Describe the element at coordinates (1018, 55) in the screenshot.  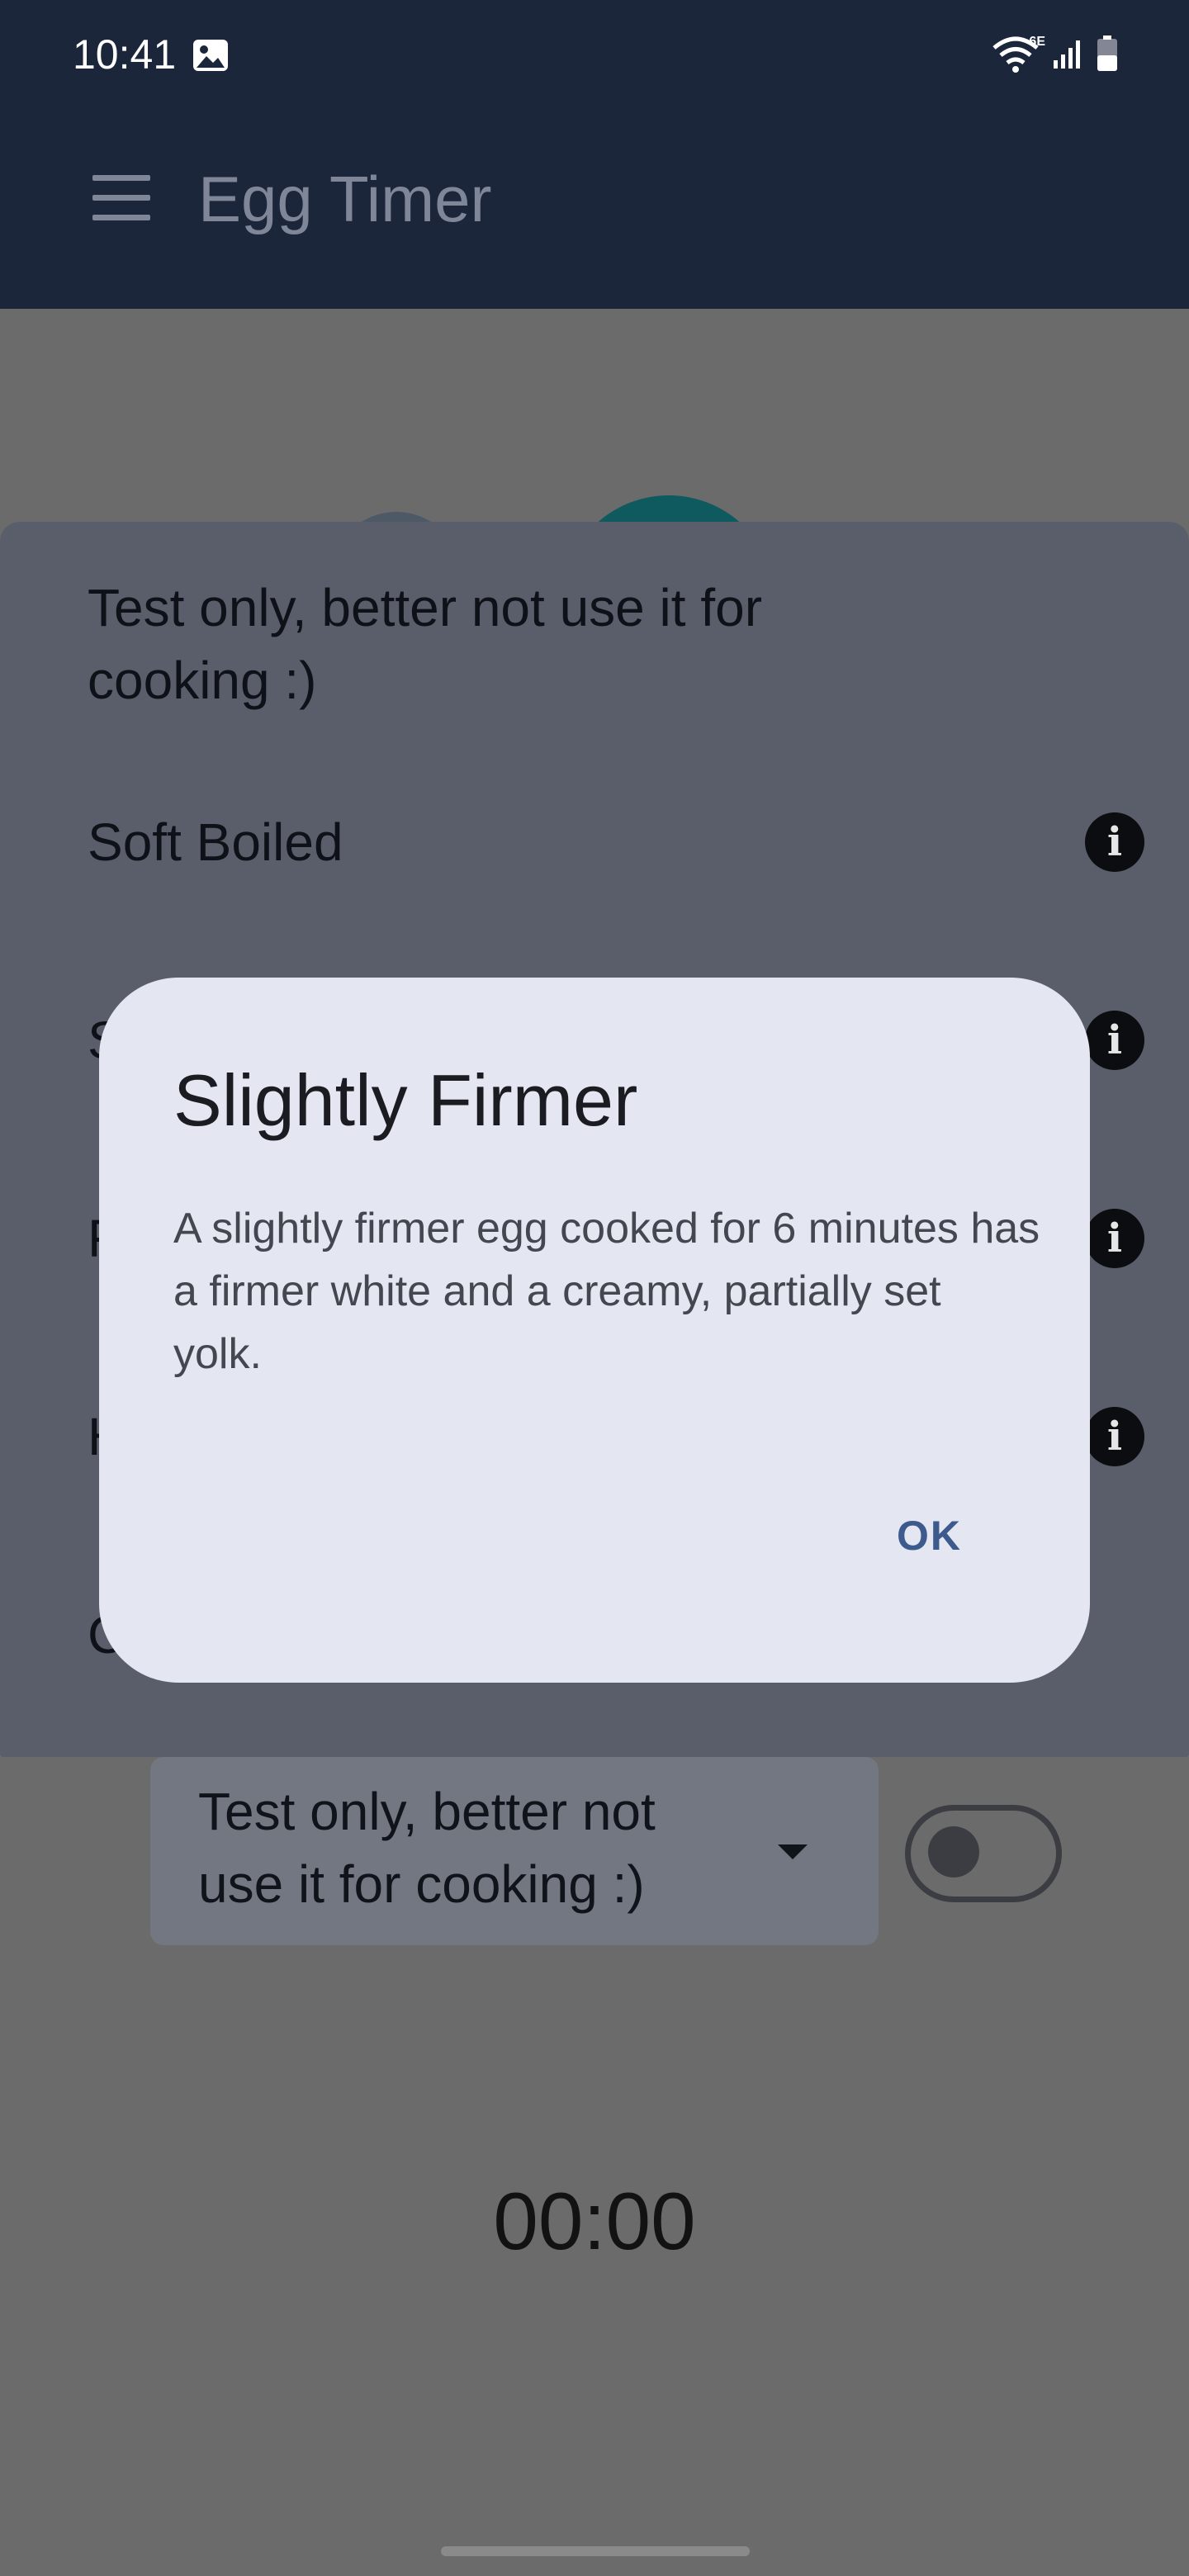
I see `wifi-icon: 6E` at that location.